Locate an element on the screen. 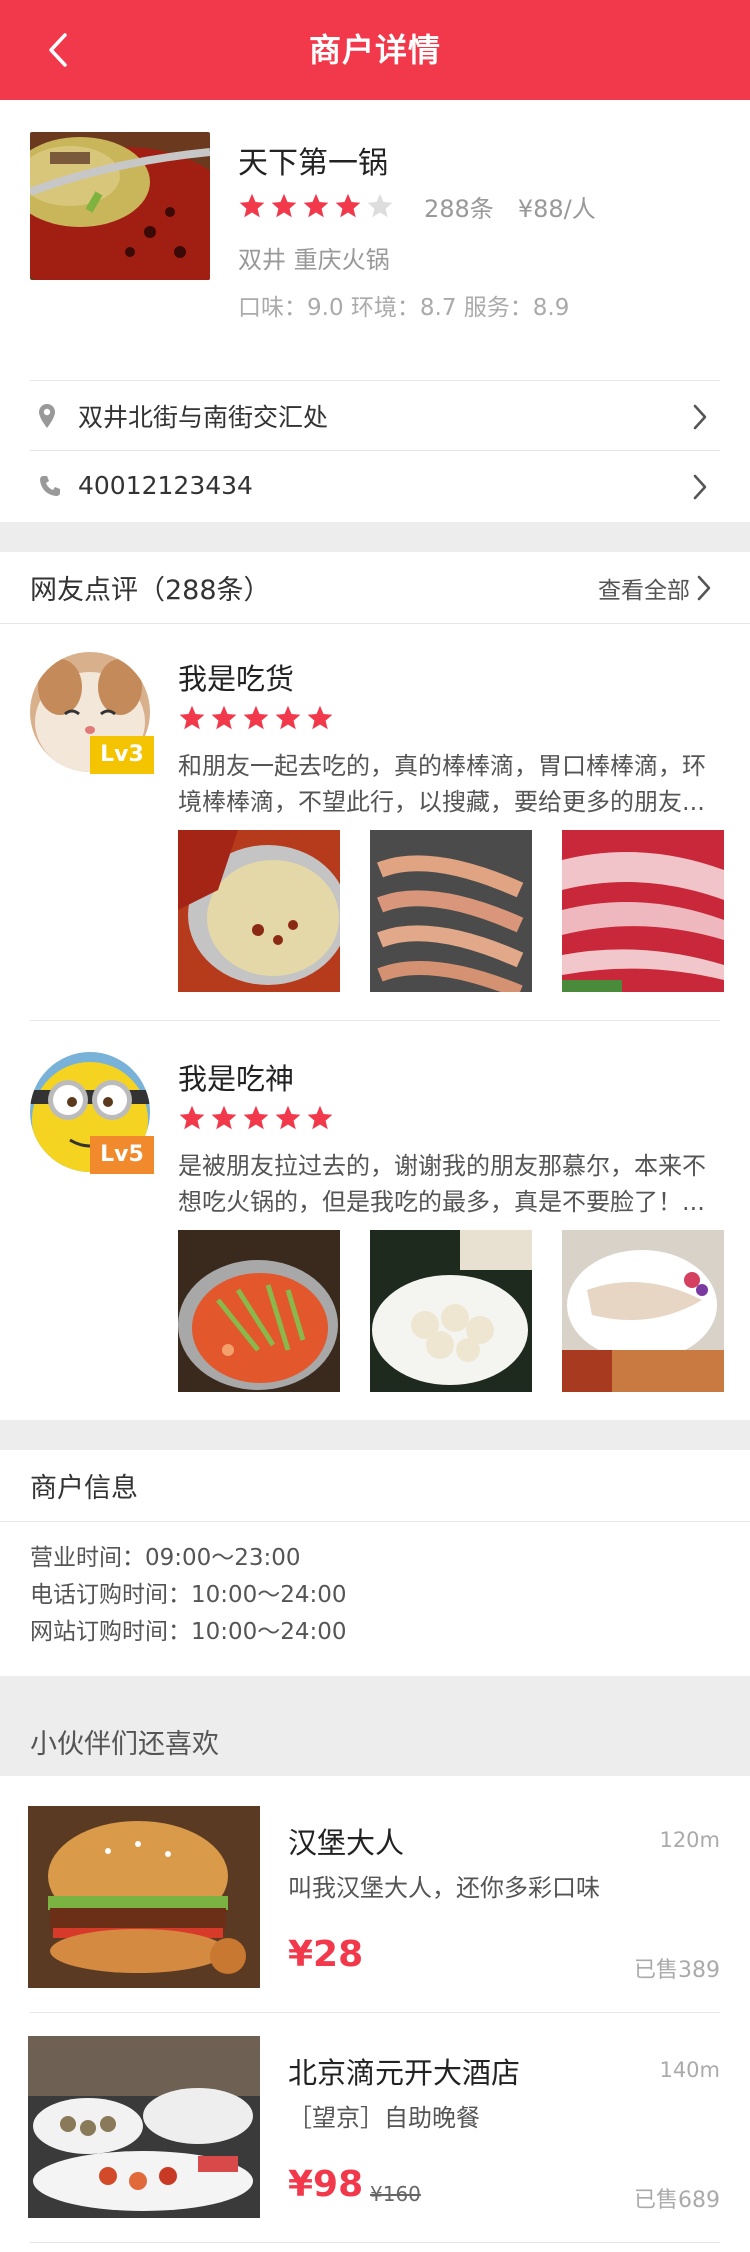 This screenshot has height=2252, width=750. view-all-link: 查看全部 is located at coordinates (644, 588).